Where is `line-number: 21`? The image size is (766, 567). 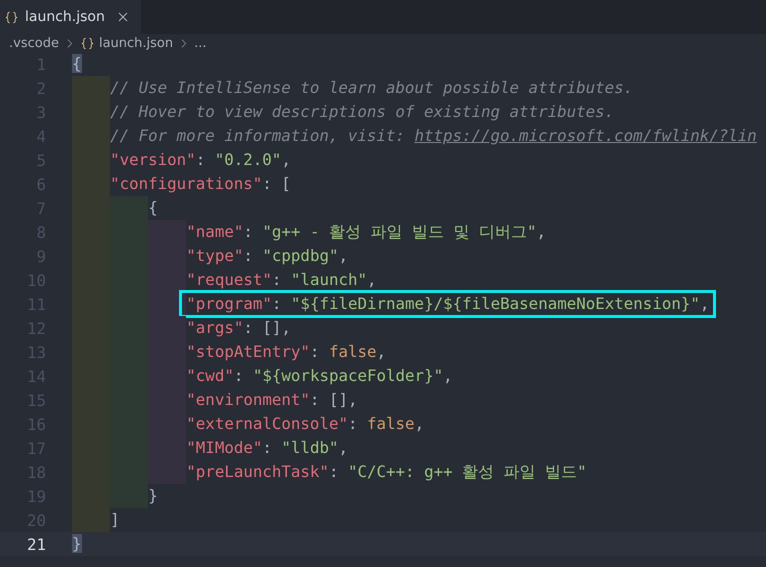
line-number: 21 is located at coordinates (36, 544).